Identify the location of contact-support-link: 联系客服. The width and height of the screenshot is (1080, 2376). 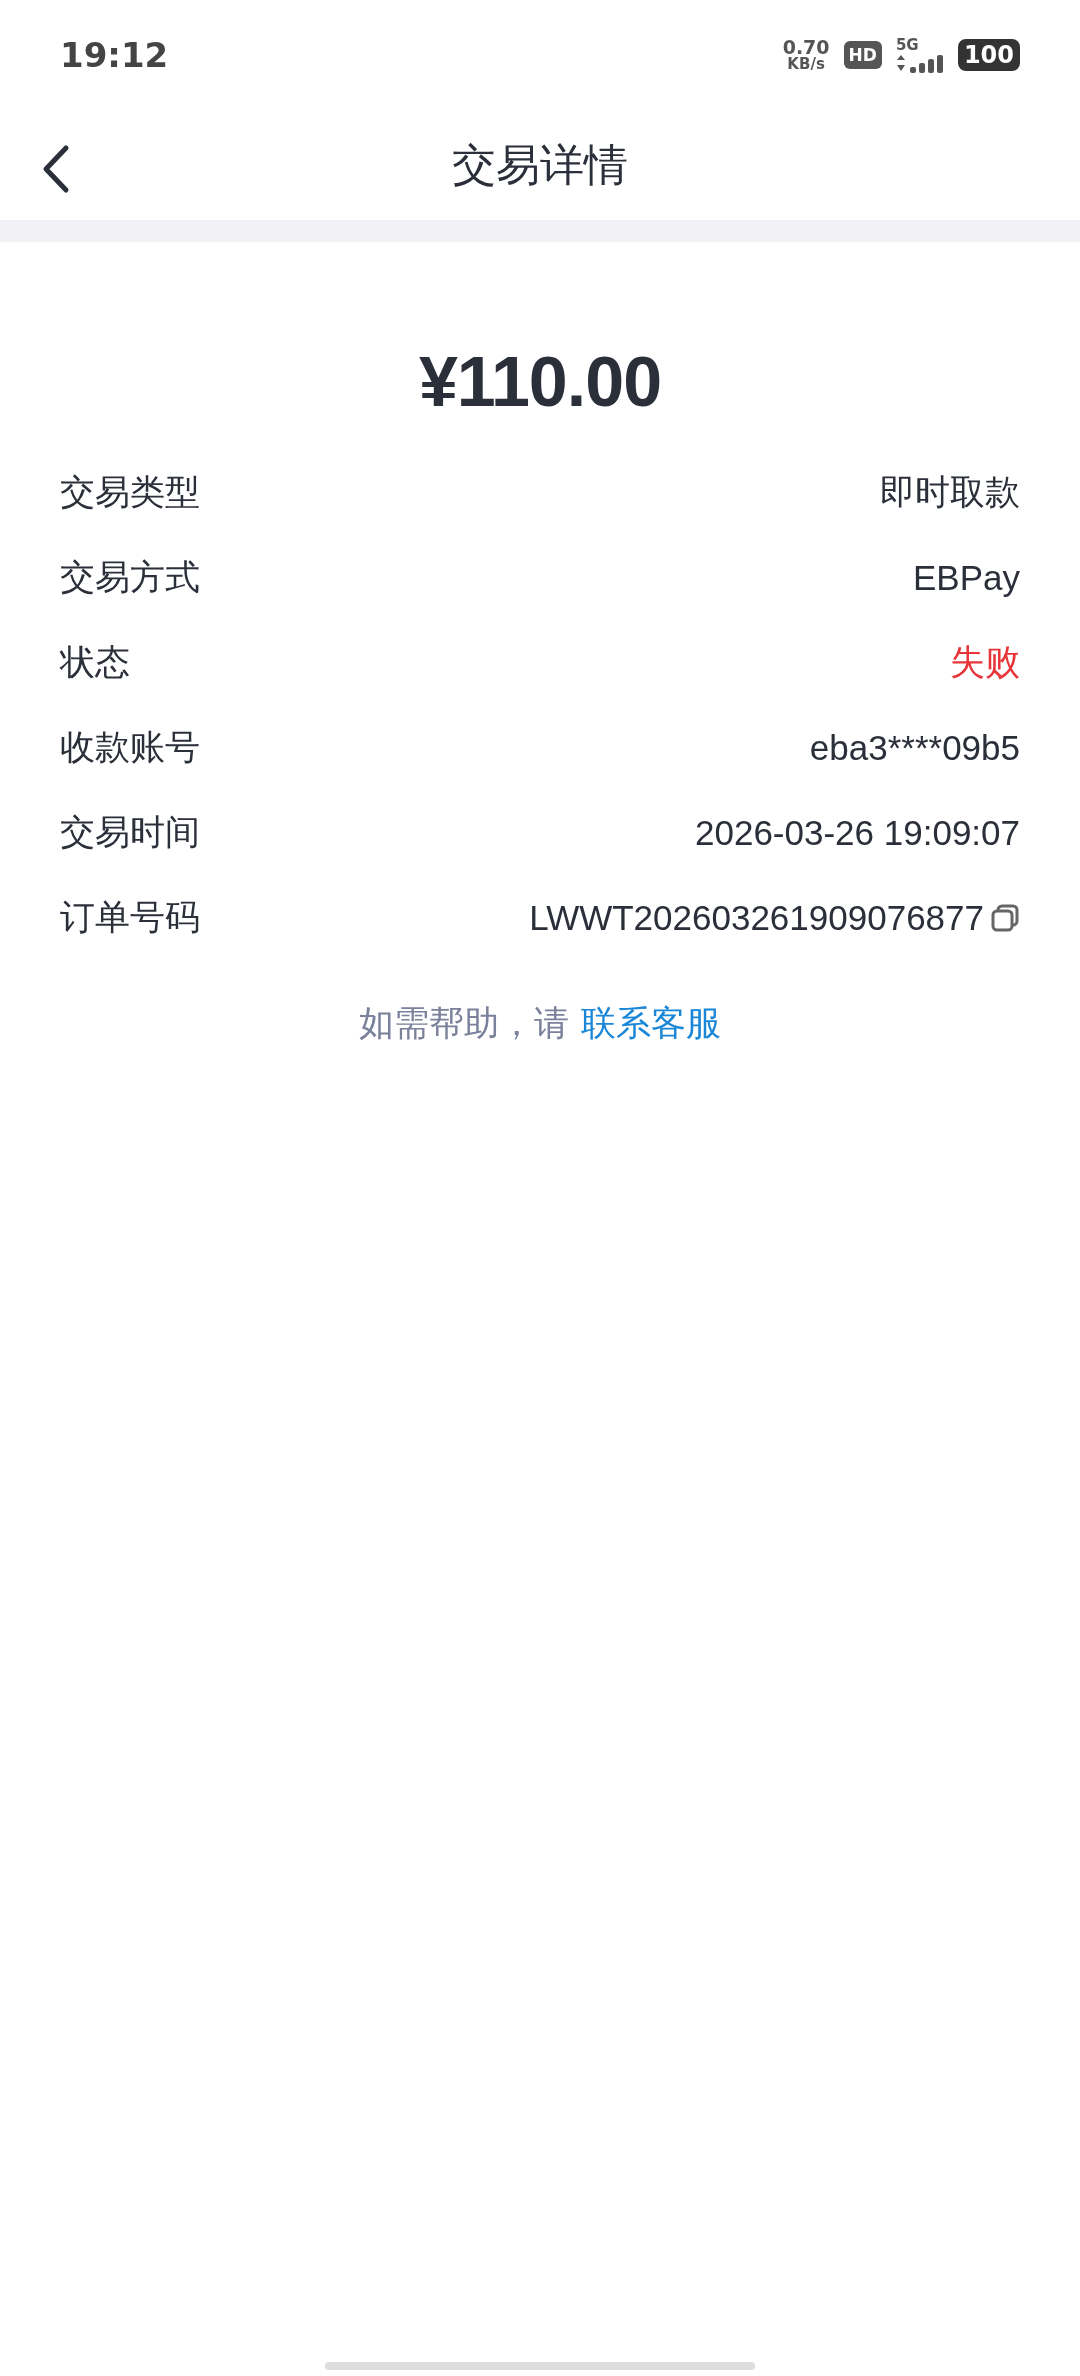
(651, 1023).